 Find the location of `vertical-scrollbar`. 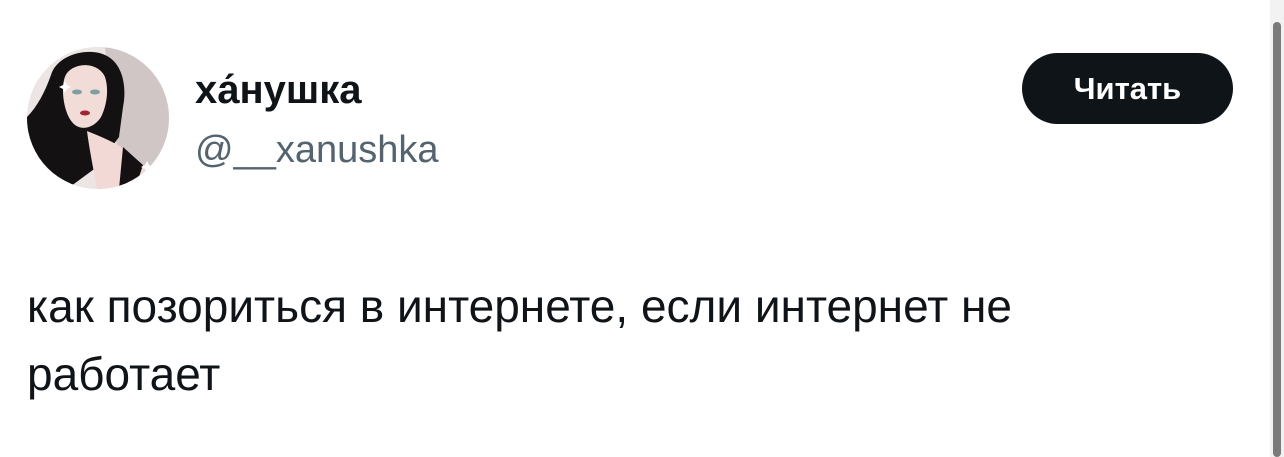

vertical-scrollbar is located at coordinates (1277, 228).